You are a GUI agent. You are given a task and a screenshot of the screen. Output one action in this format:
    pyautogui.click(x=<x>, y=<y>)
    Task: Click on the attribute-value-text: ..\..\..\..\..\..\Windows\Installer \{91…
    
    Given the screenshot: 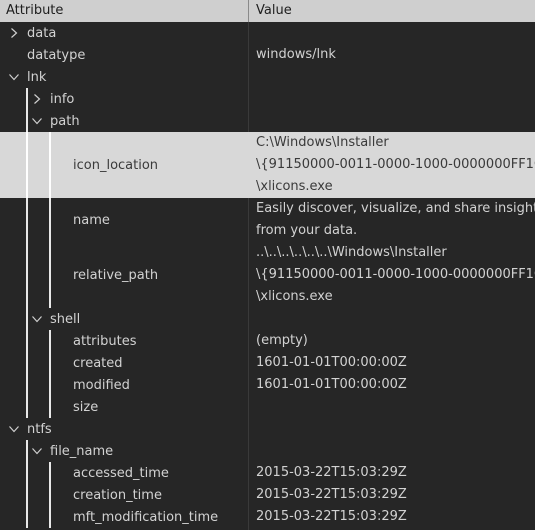 What is the action you would take?
    pyautogui.click(x=395, y=274)
    